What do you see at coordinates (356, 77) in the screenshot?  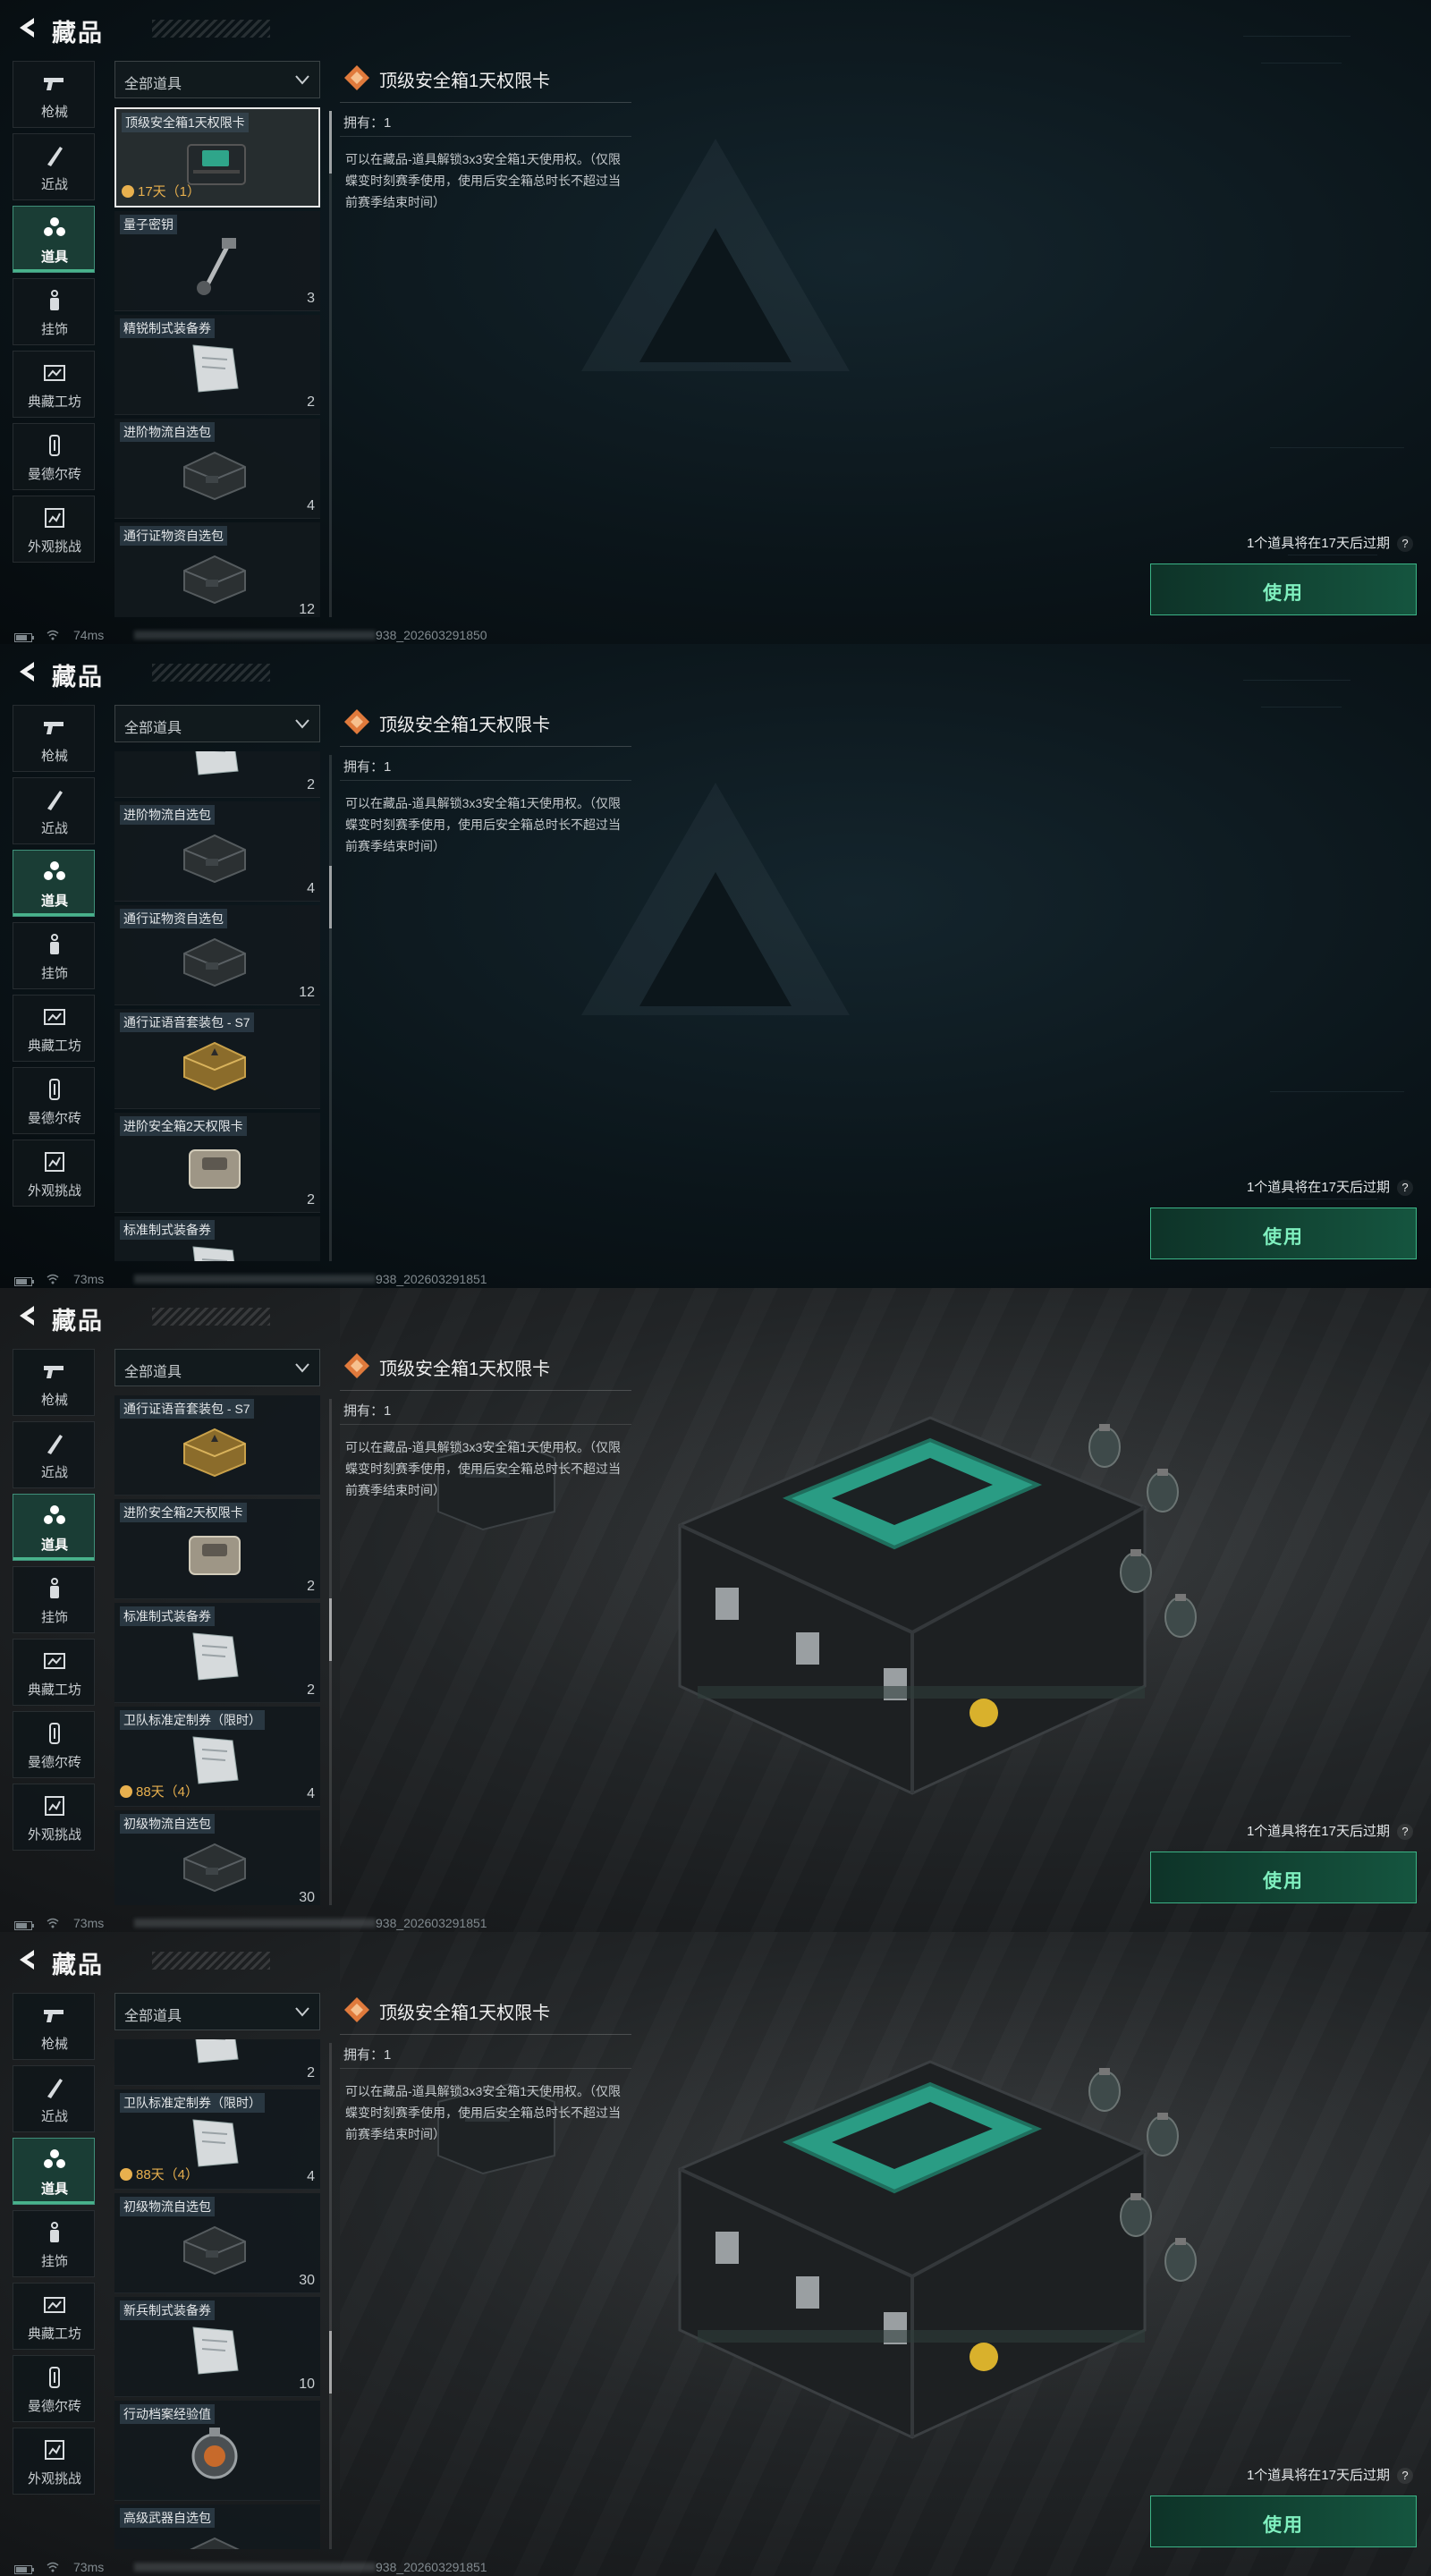 I see `item-rarity-icon` at bounding box center [356, 77].